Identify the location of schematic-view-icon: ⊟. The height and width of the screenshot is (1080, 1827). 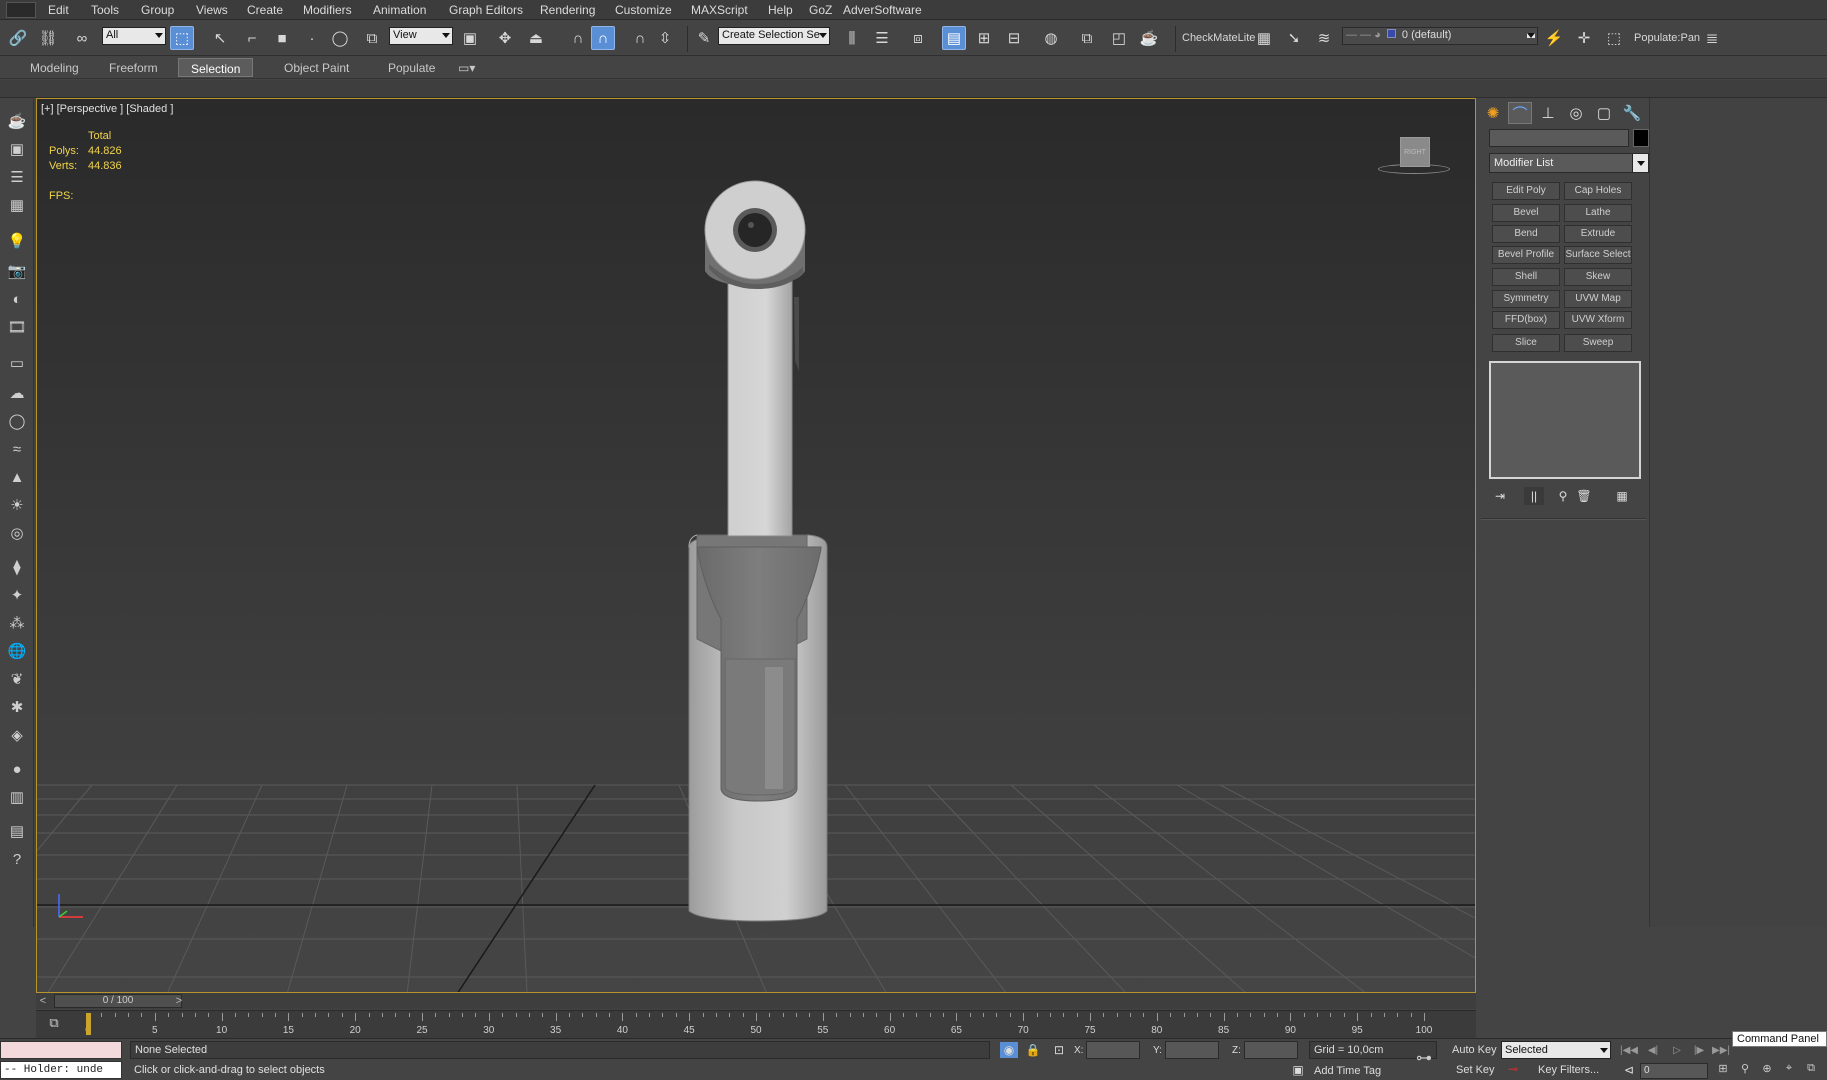
(1014, 38).